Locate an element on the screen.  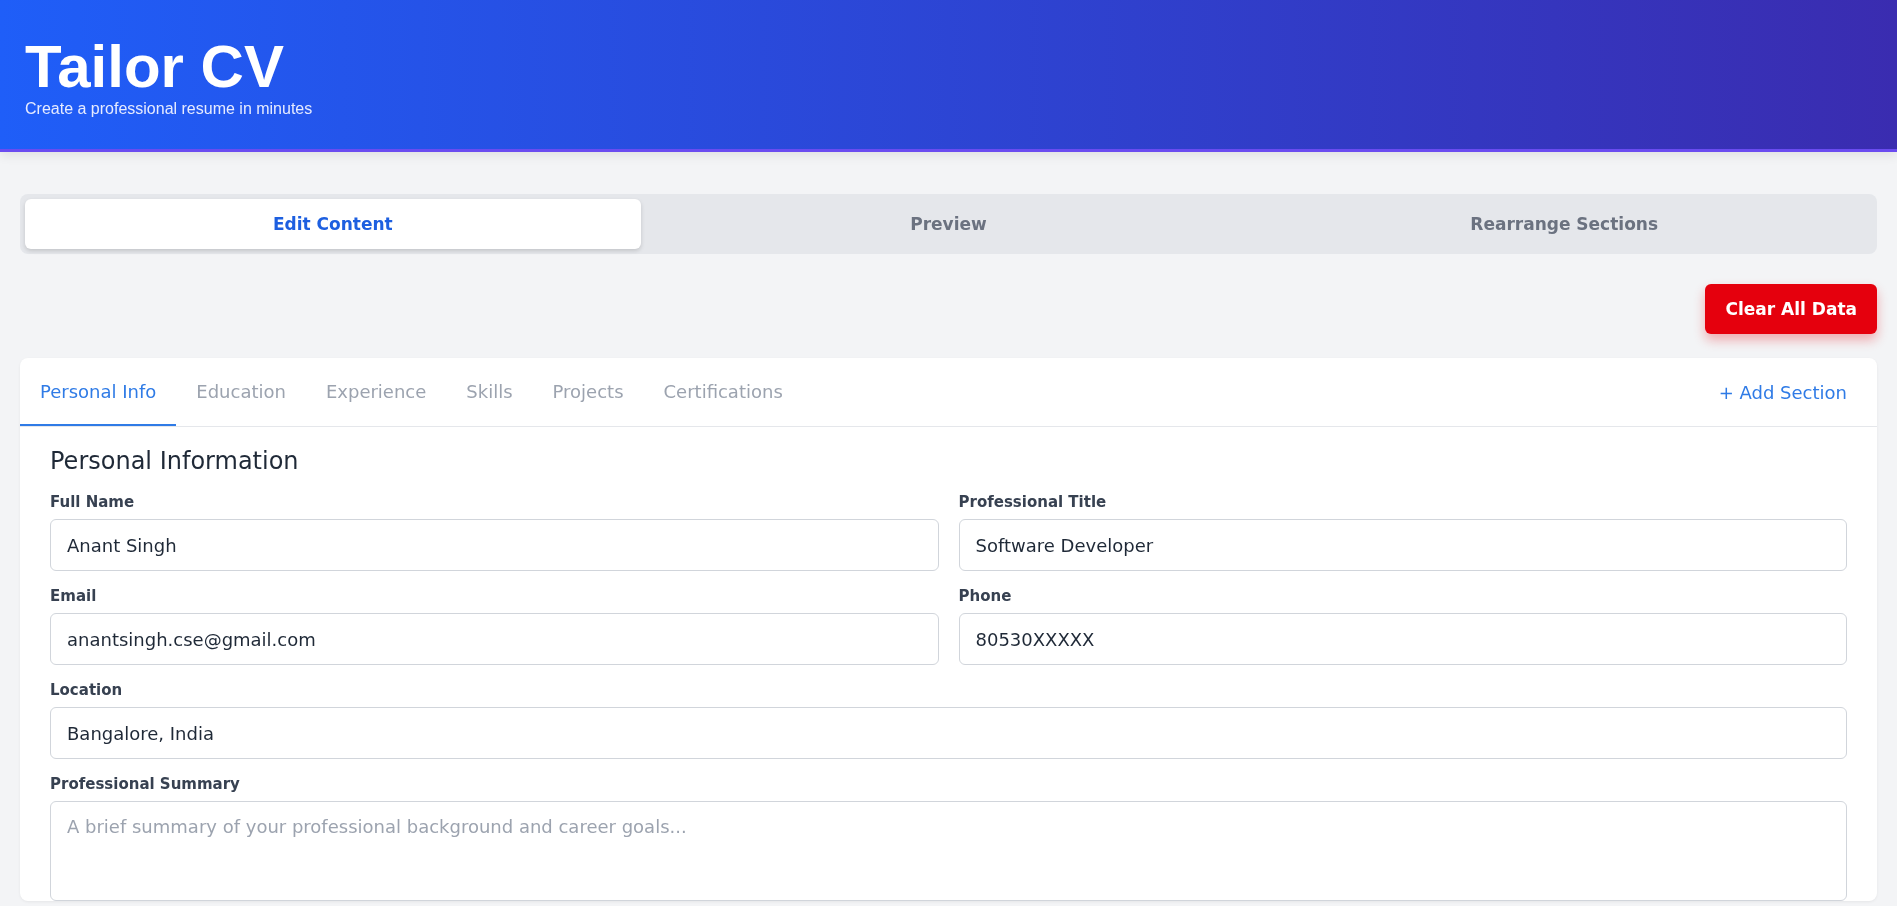
section-tab: Education is located at coordinates (241, 392).